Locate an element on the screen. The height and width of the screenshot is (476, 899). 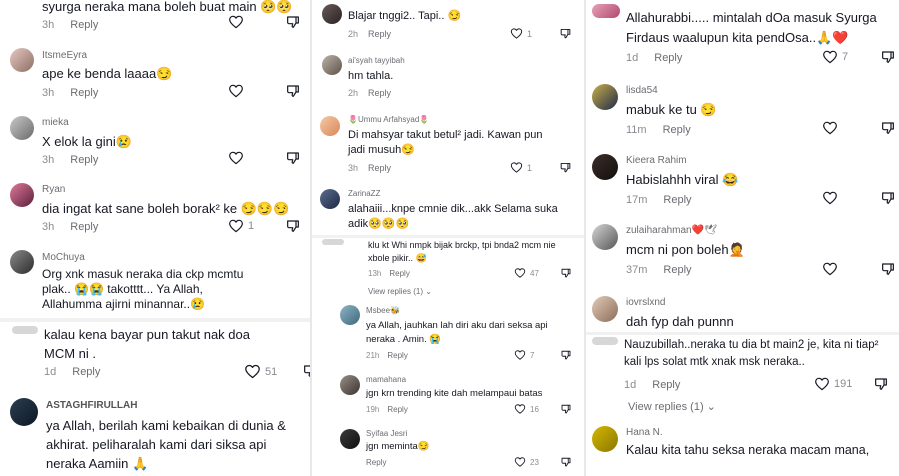
comment-username: Msbee🐝 is located at coordinates (383, 310).